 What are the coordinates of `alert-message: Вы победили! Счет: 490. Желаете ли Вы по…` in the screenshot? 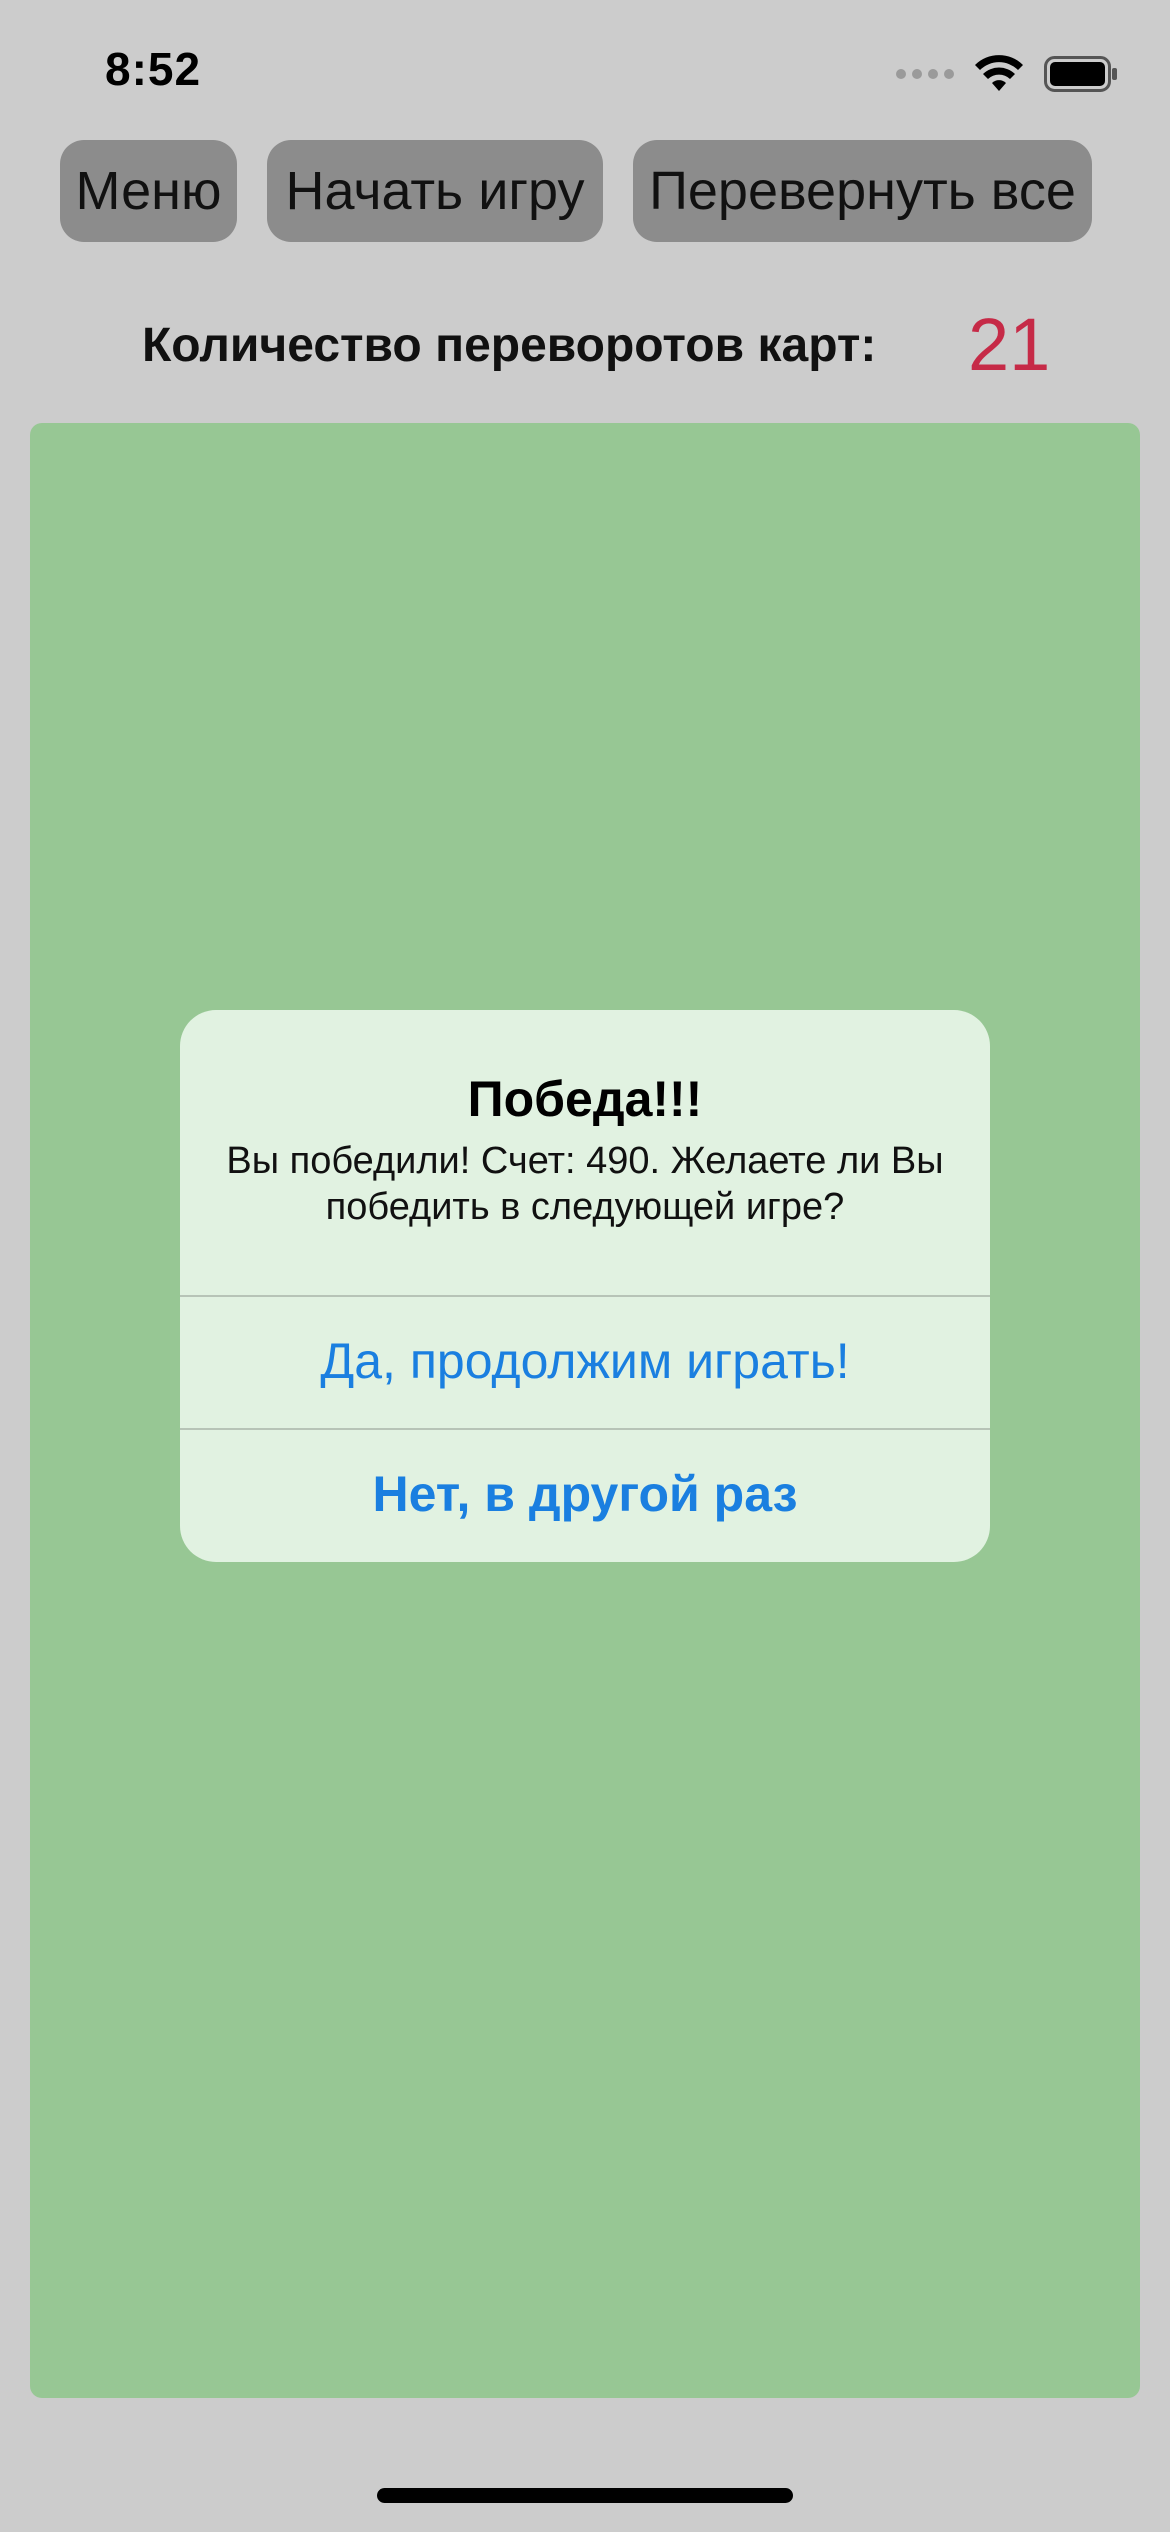 It's located at (585, 1184).